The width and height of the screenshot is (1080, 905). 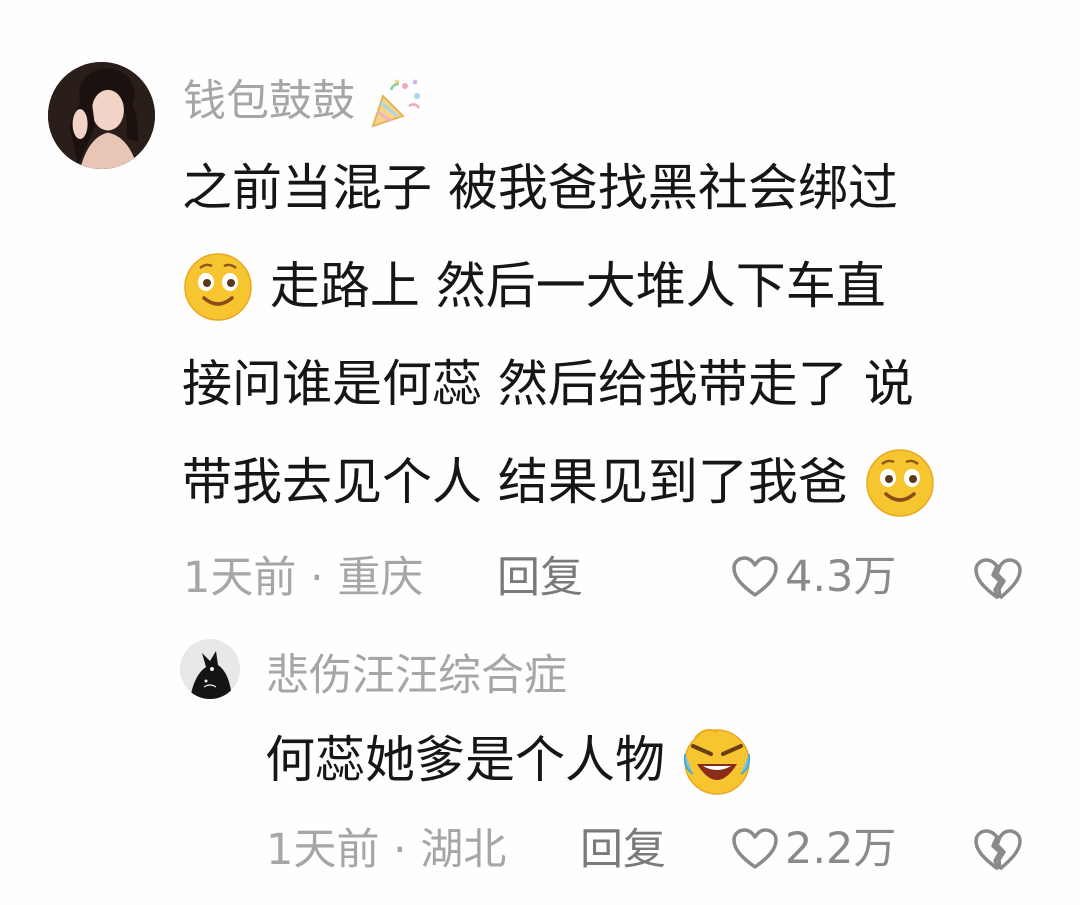 I want to click on like-button: 2.2万, so click(x=813, y=849).